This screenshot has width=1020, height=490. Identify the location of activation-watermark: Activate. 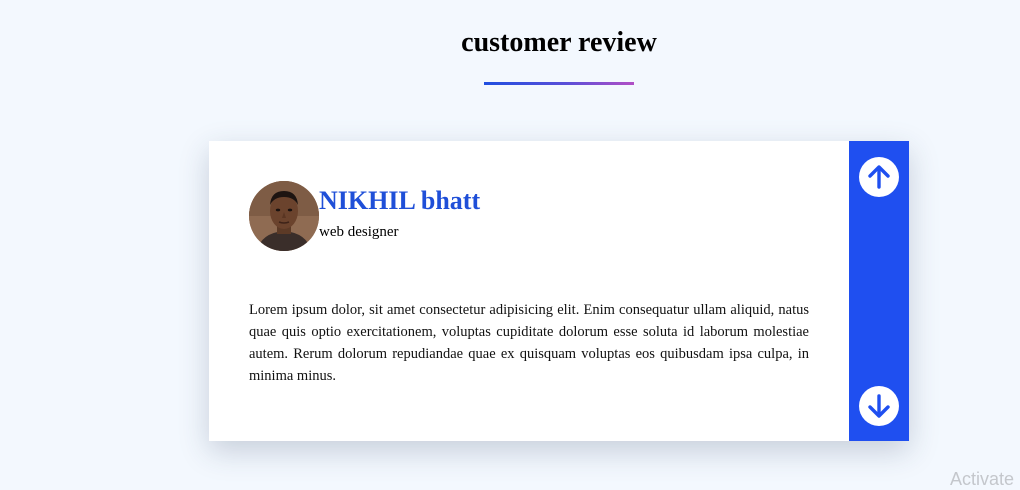
(982, 479).